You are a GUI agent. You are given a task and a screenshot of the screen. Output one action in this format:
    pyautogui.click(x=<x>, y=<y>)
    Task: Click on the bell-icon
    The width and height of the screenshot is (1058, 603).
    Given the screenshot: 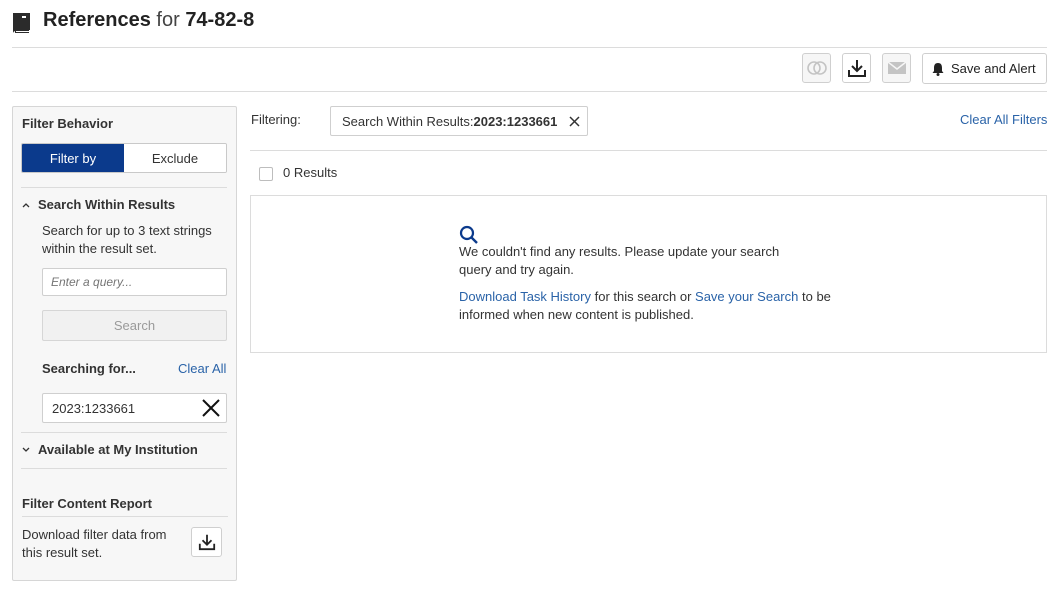 What is the action you would take?
    pyautogui.click(x=938, y=69)
    